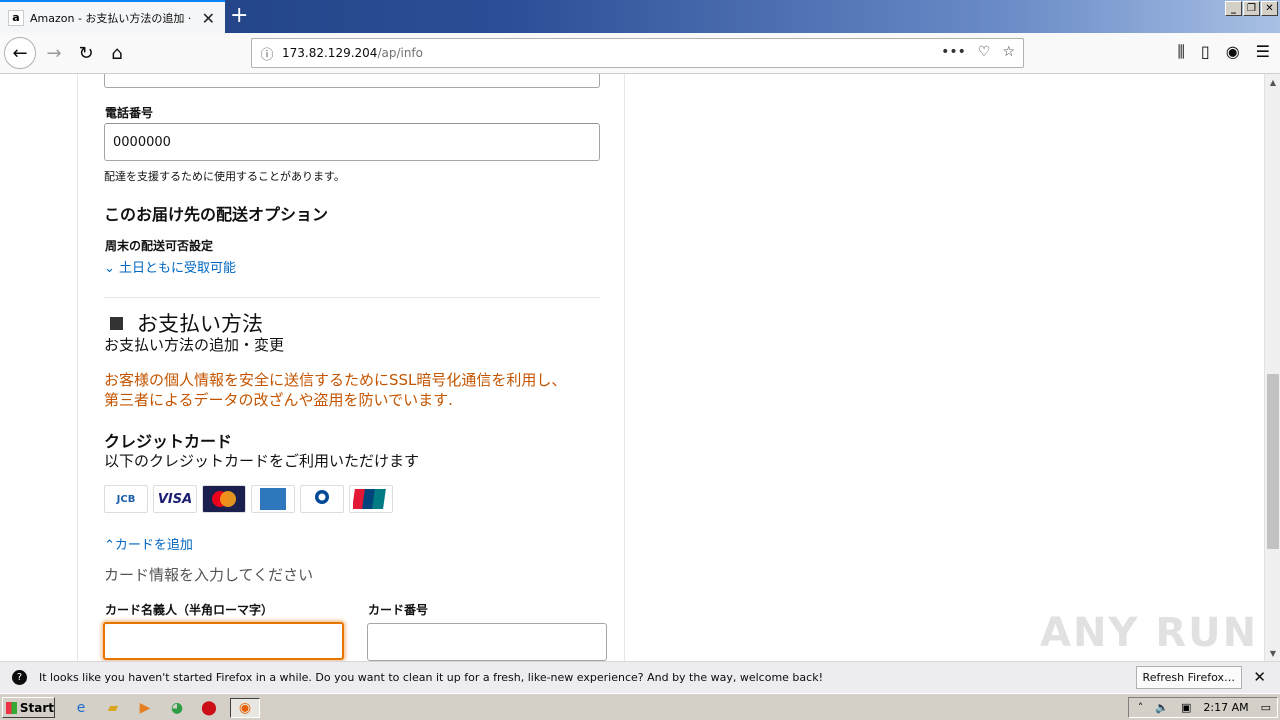  What do you see at coordinates (19, 677) in the screenshot?
I see `question-icon: ?` at bounding box center [19, 677].